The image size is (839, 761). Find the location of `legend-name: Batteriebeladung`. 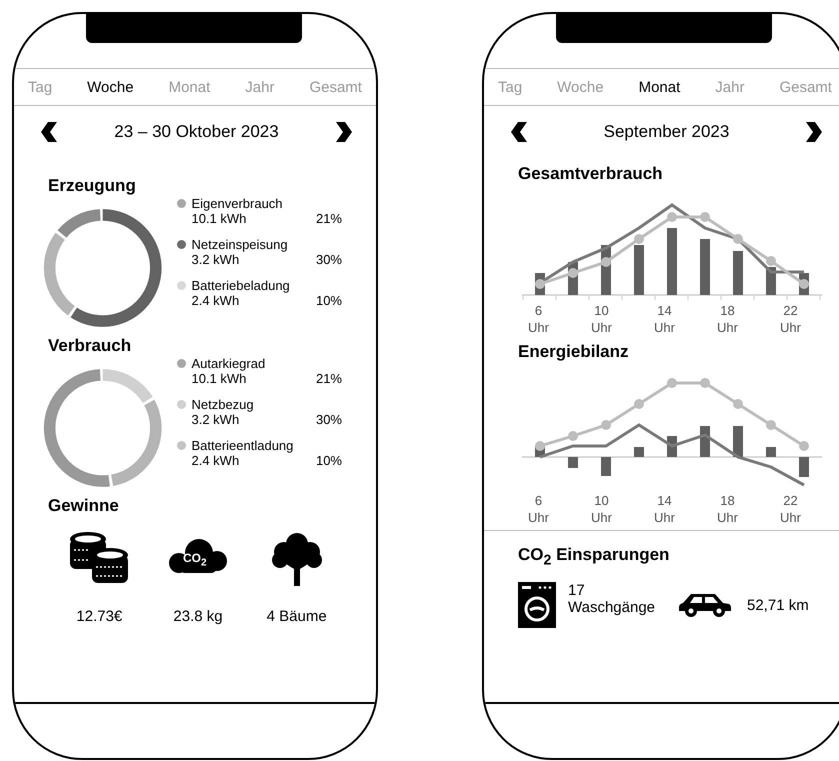

legend-name: Batteriebeladung is located at coordinates (240, 285).